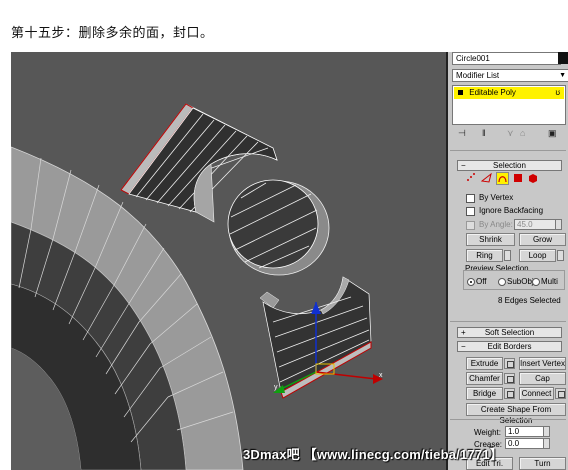  What do you see at coordinates (558, 224) in the screenshot?
I see `by-angle-spinner` at bounding box center [558, 224].